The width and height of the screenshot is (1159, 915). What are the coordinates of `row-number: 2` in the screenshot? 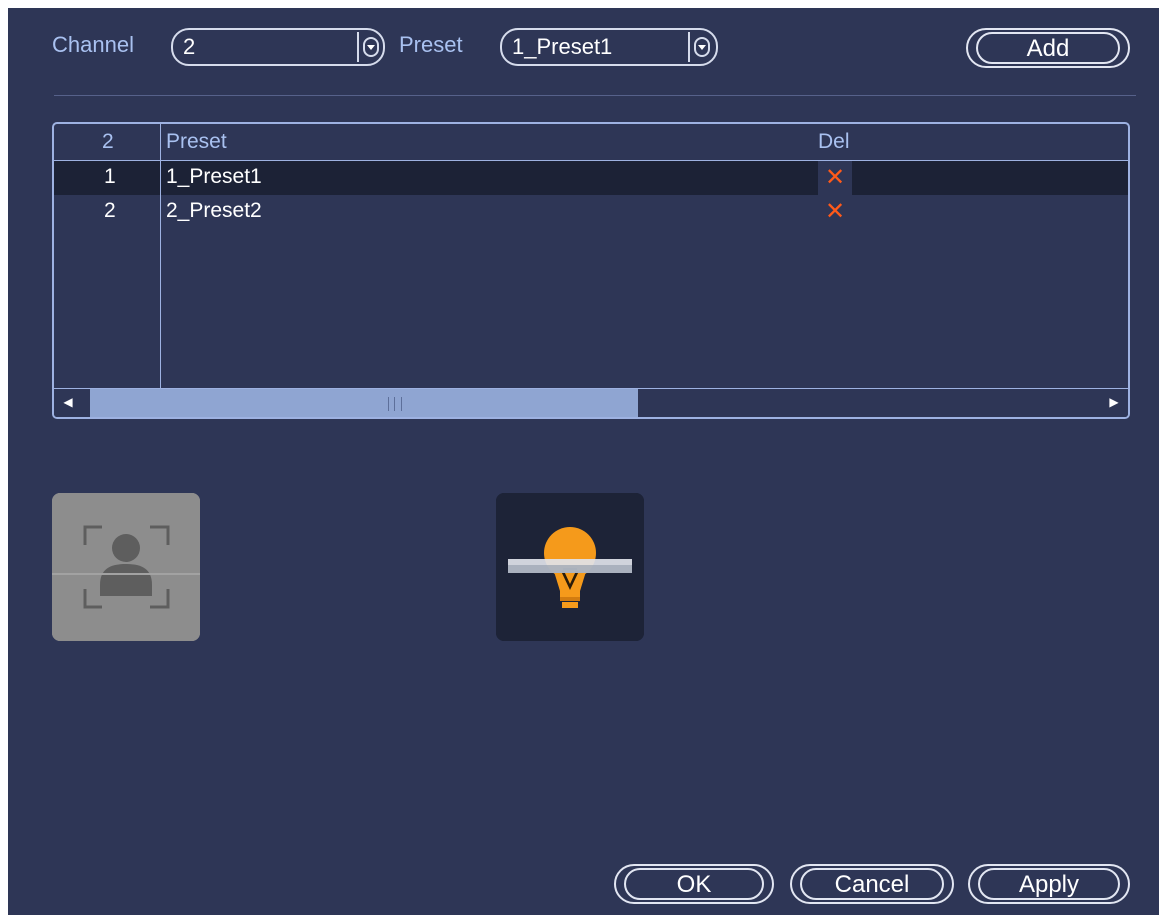 It's located at (110, 210).